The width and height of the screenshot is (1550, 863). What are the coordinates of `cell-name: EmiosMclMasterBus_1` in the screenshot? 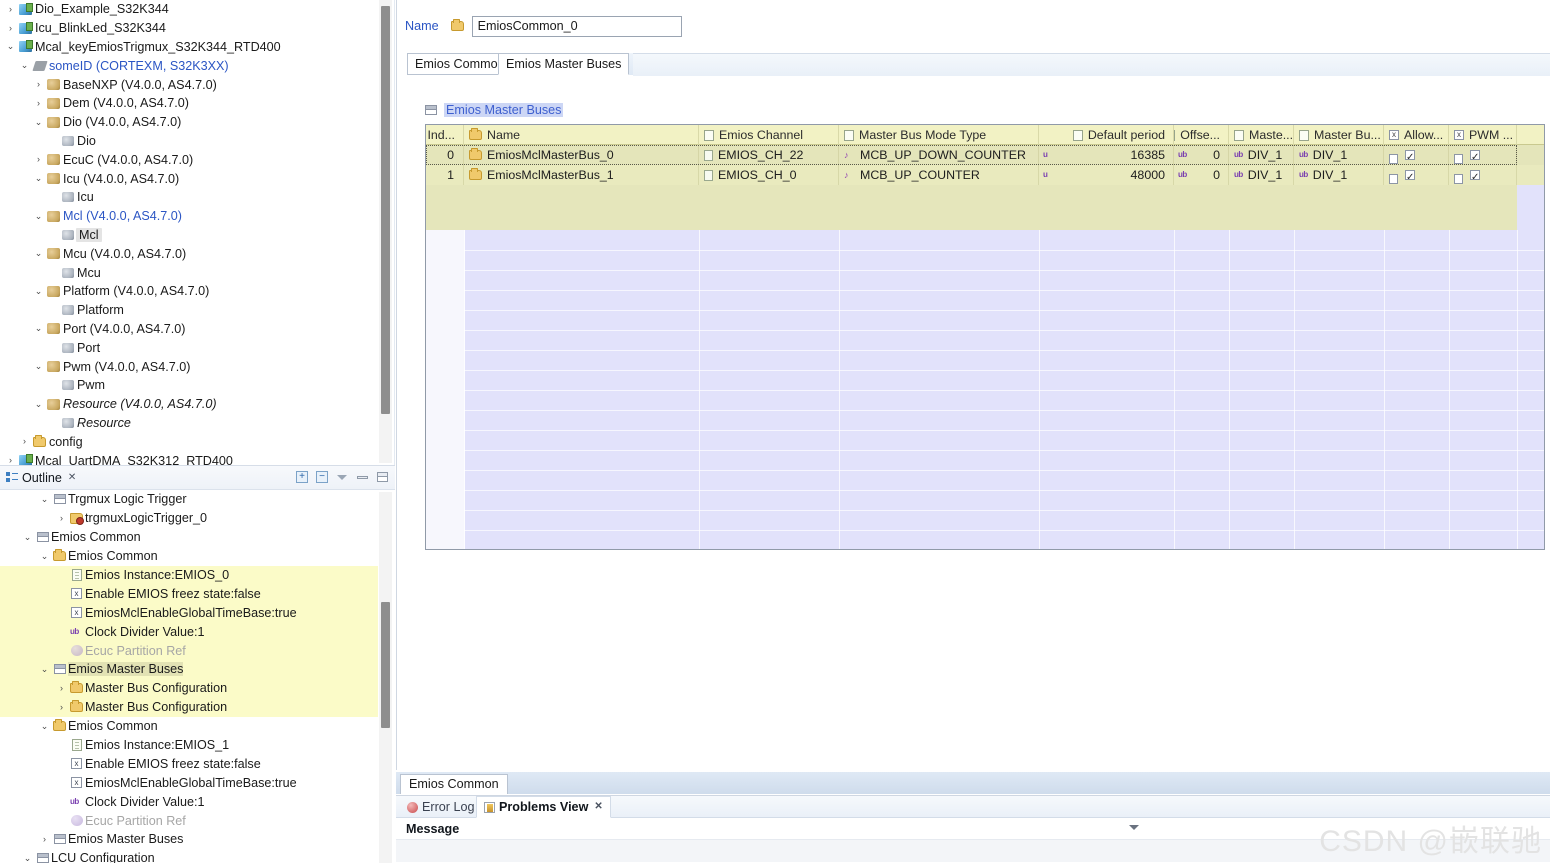 It's located at (581, 175).